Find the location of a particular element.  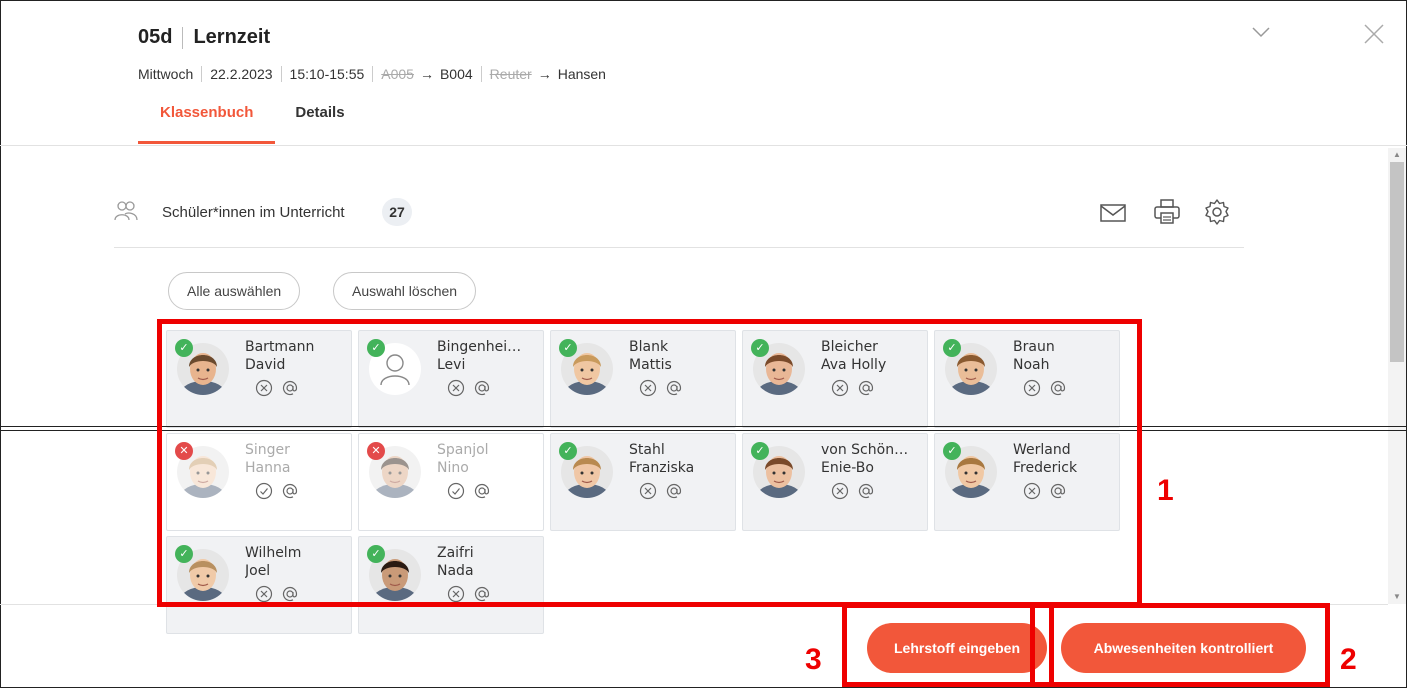

annotation-label-2: 2 is located at coordinates (1348, 659).